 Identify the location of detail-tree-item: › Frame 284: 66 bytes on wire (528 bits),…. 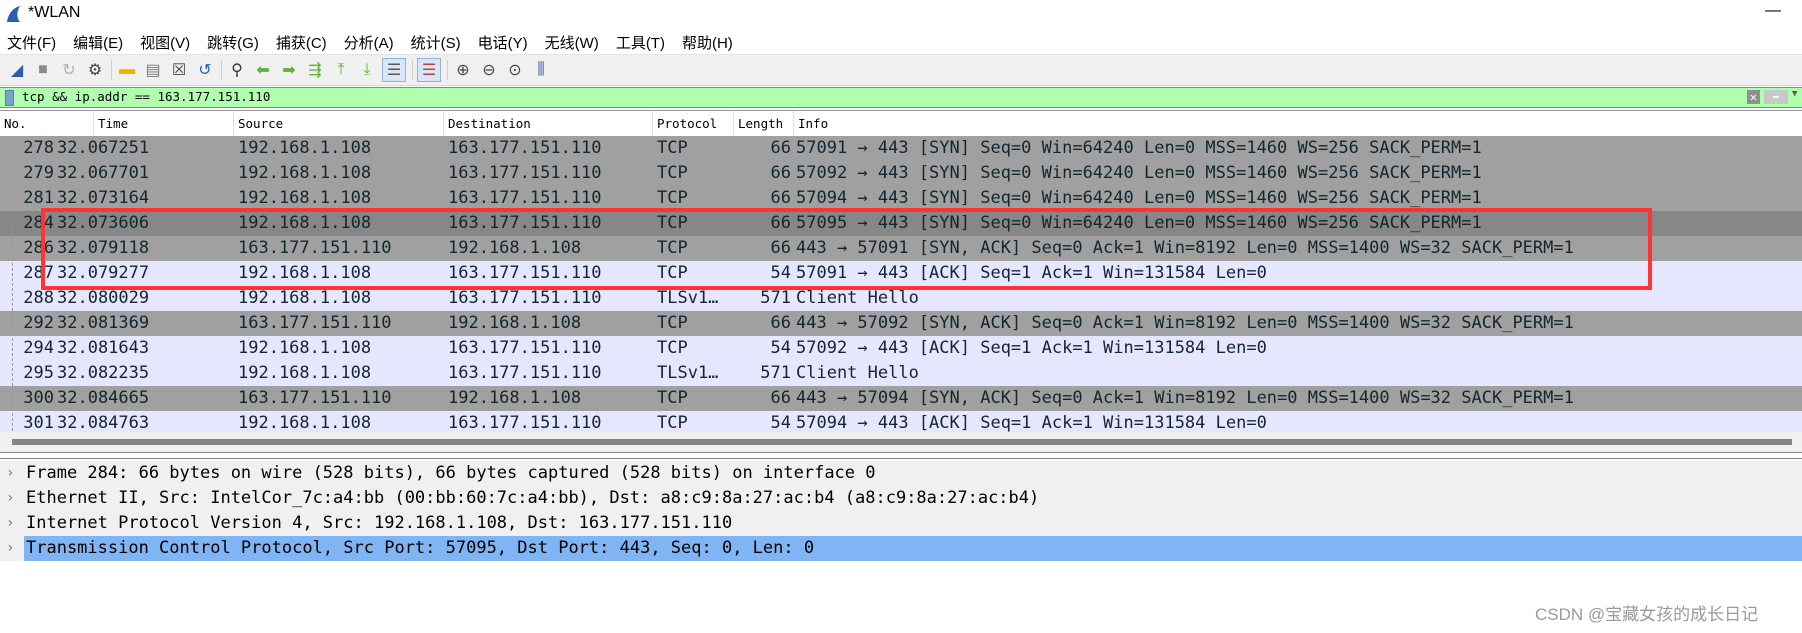
(901, 473).